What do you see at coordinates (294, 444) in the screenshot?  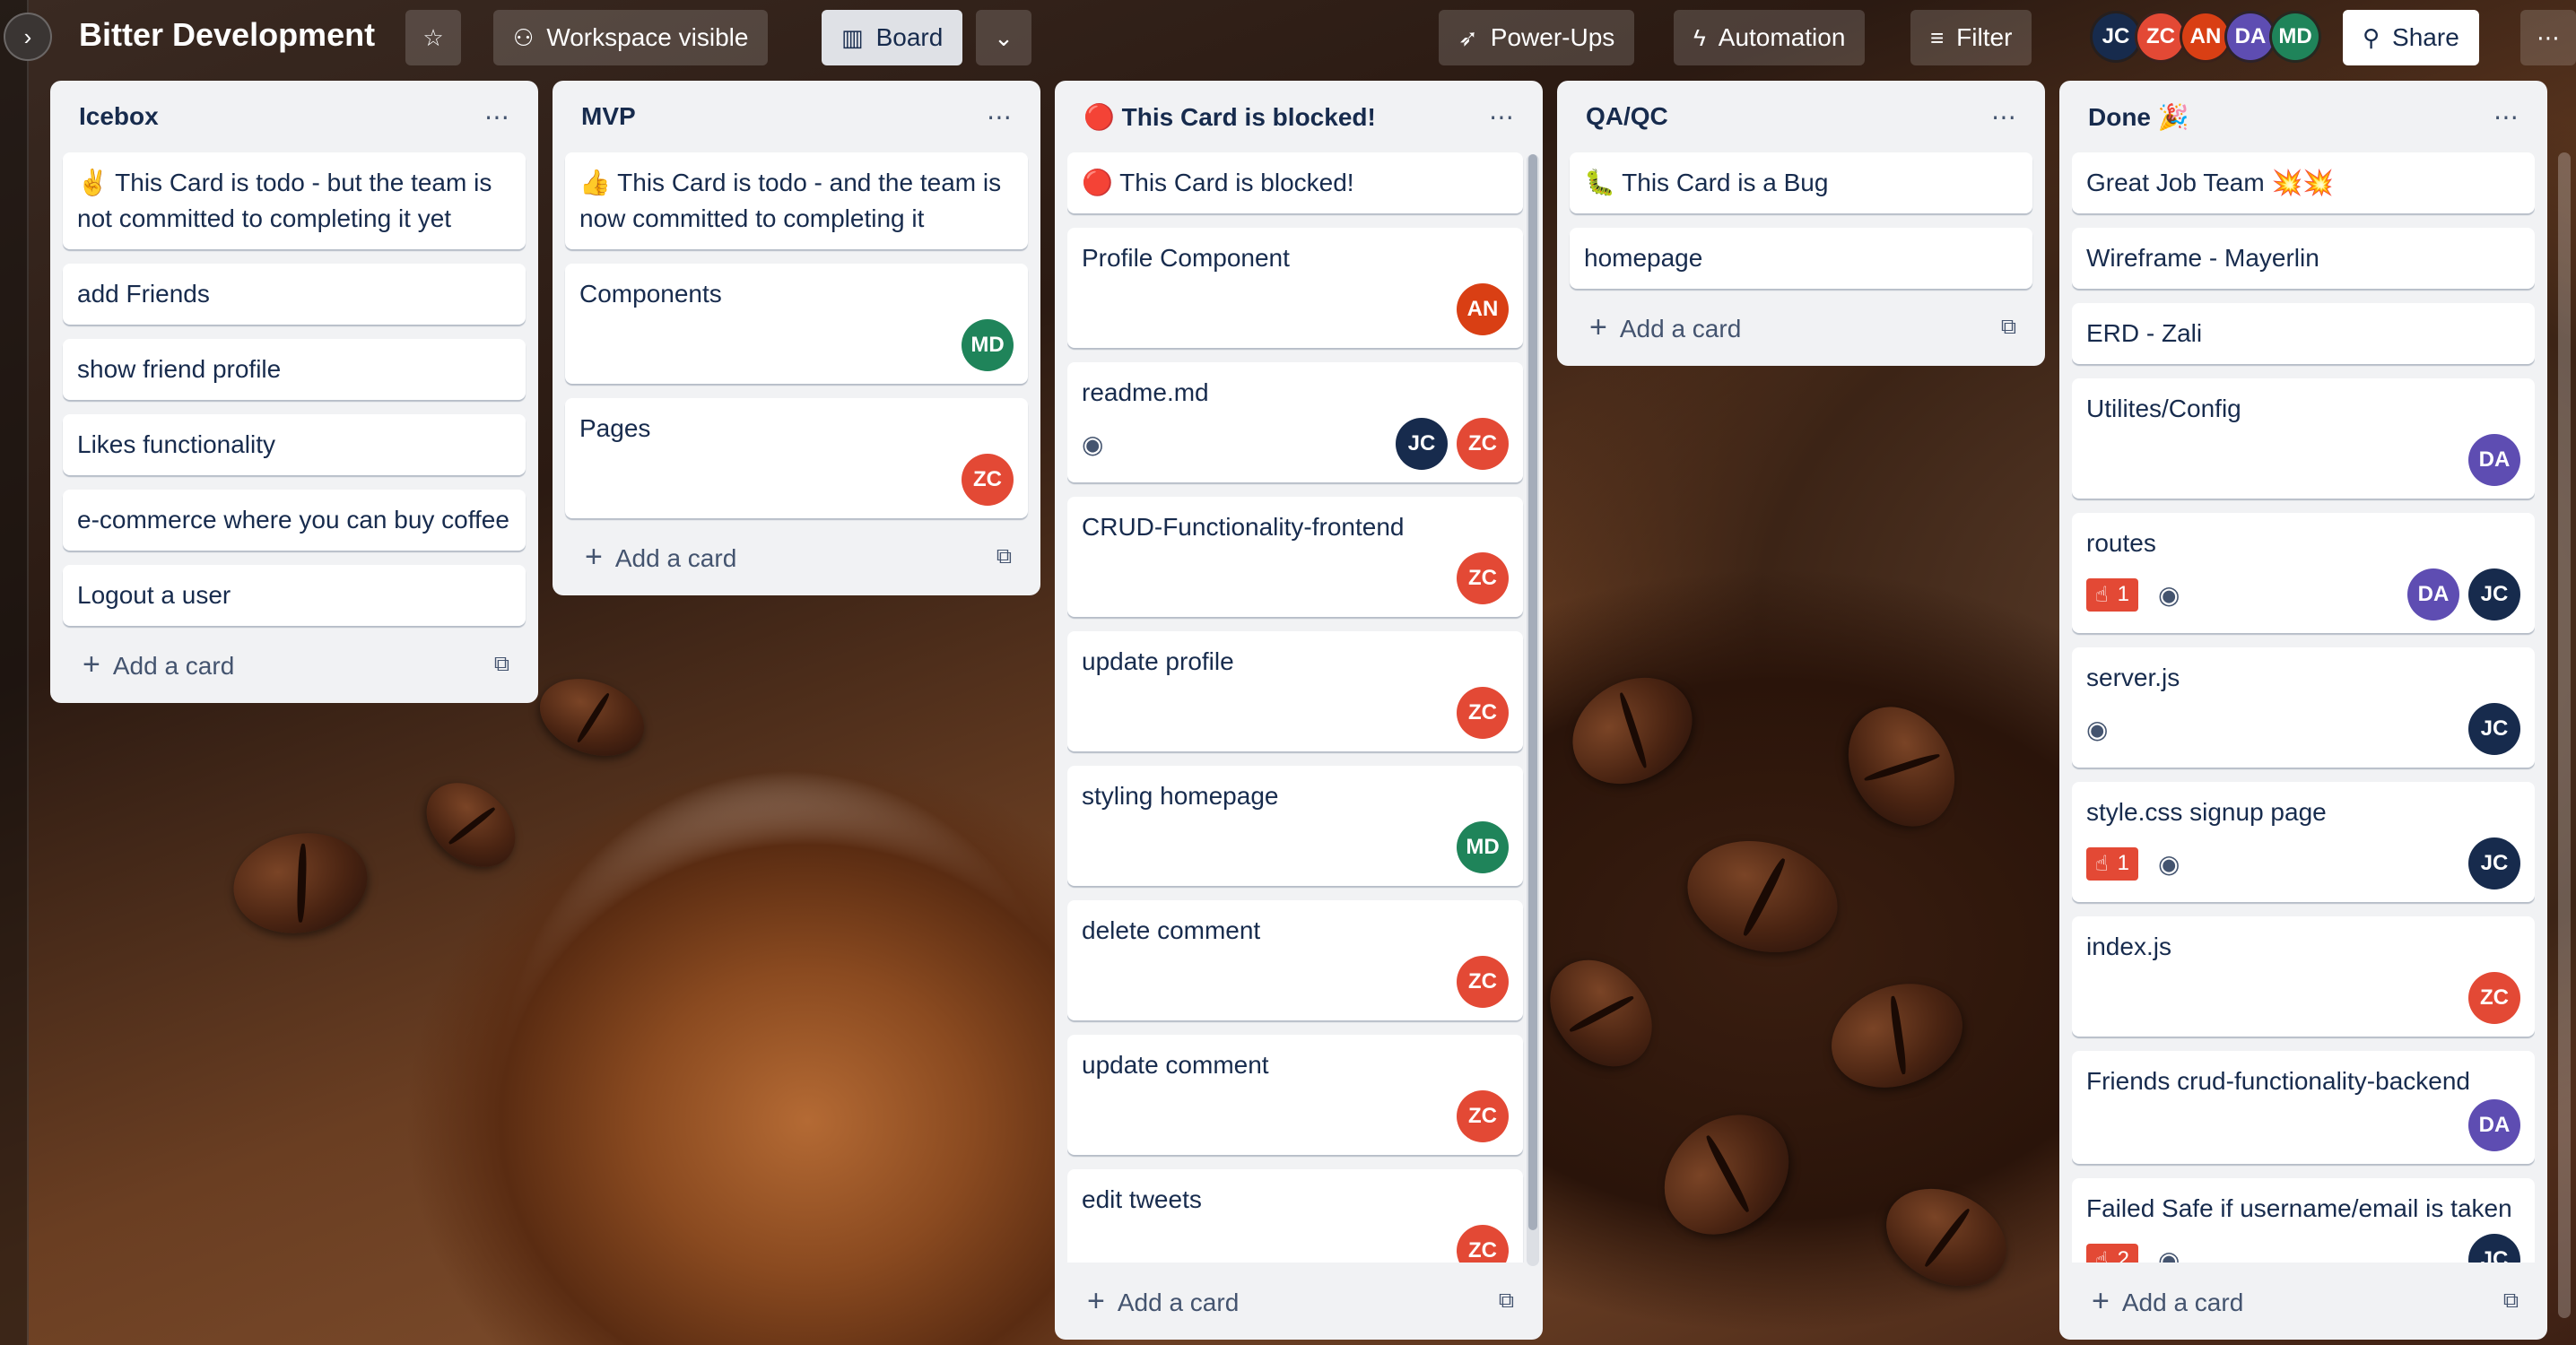 I see `card: Likes functionality` at bounding box center [294, 444].